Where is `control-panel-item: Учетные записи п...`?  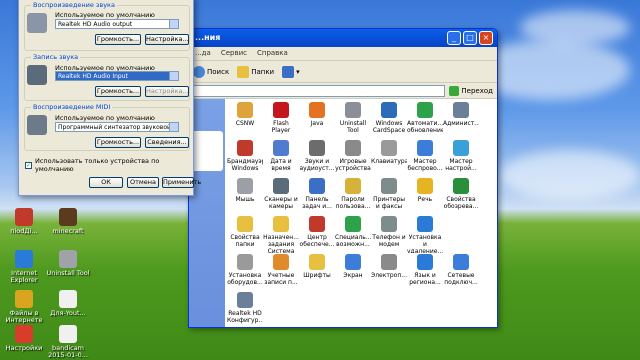
control-panel-item: Учетные записи п... is located at coordinates (281, 272).